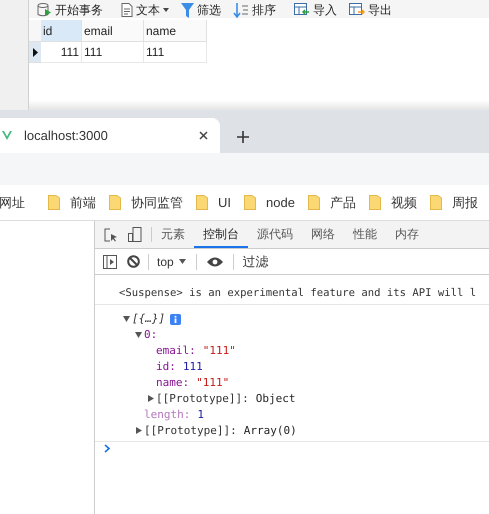  What do you see at coordinates (275, 234) in the screenshot?
I see `devtools-tab: 源代码` at bounding box center [275, 234].